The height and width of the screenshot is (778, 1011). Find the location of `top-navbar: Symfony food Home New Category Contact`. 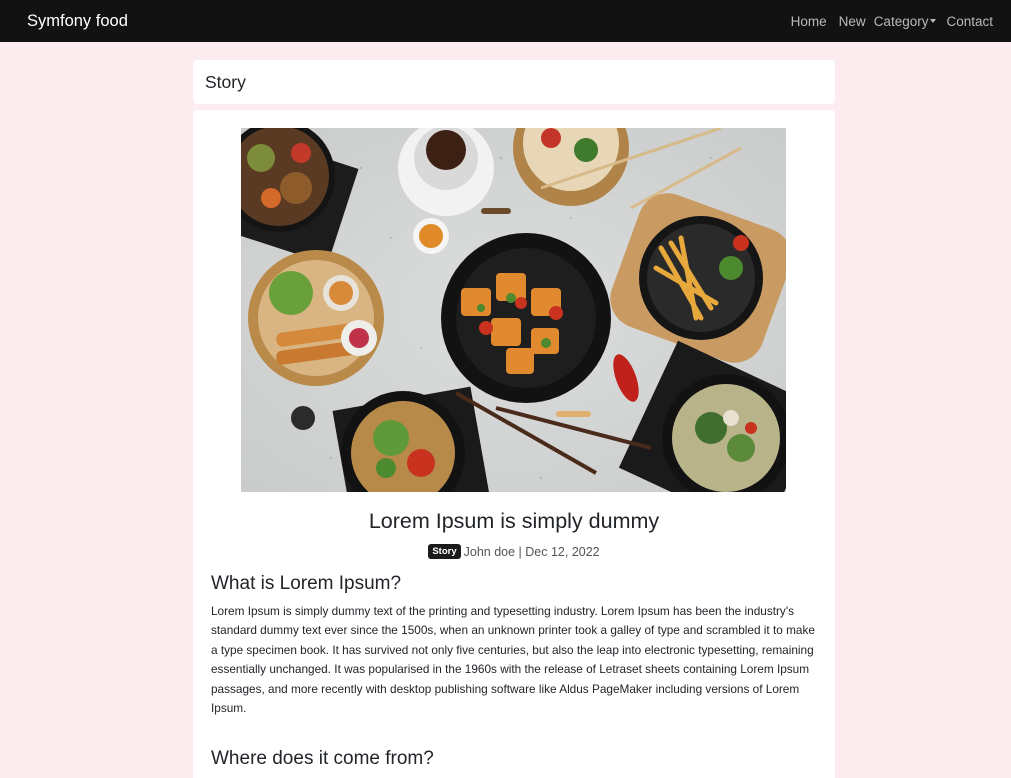

top-navbar: Symfony food Home New Category Contact is located at coordinates (505, 21).